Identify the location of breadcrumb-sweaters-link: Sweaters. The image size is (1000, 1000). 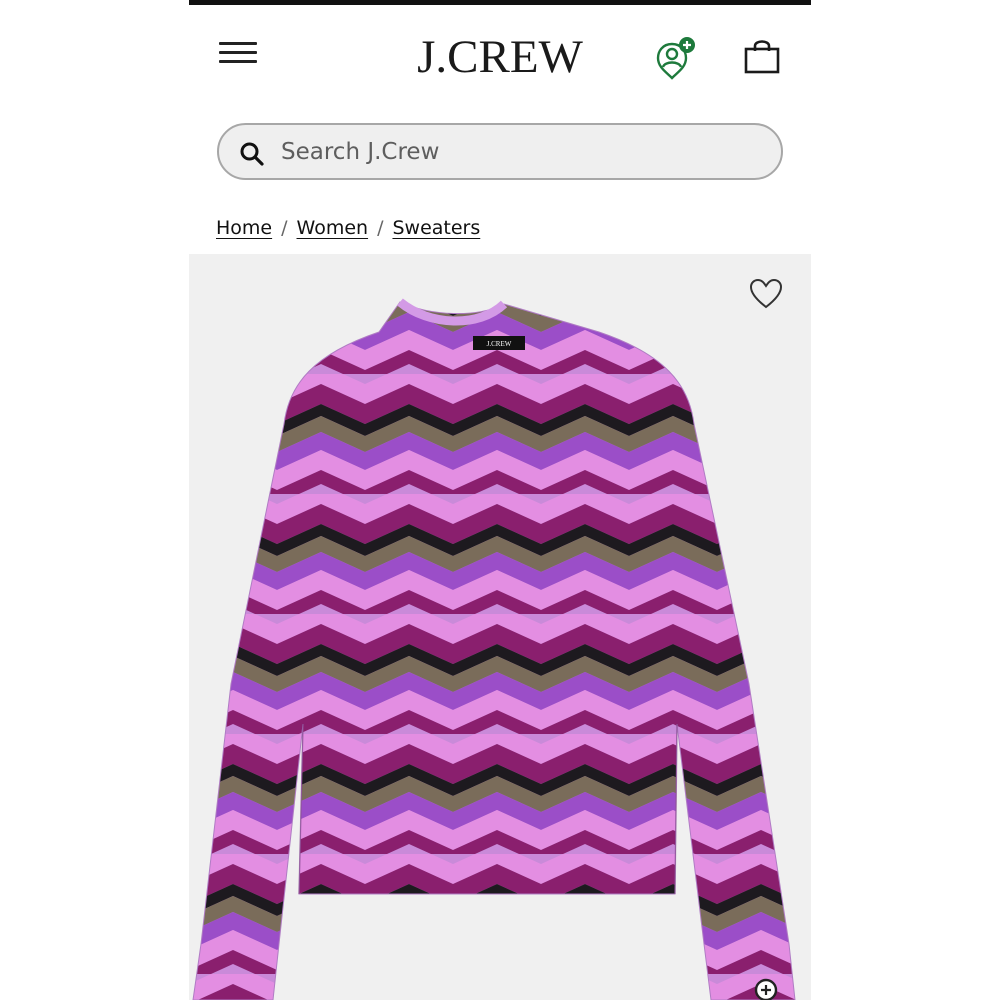
(436, 228).